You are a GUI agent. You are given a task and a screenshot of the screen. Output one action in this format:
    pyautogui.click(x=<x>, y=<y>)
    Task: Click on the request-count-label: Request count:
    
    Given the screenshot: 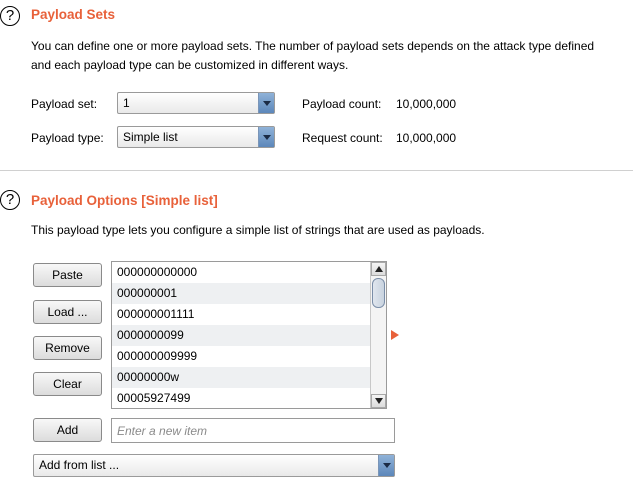 What is the action you would take?
    pyautogui.click(x=342, y=138)
    